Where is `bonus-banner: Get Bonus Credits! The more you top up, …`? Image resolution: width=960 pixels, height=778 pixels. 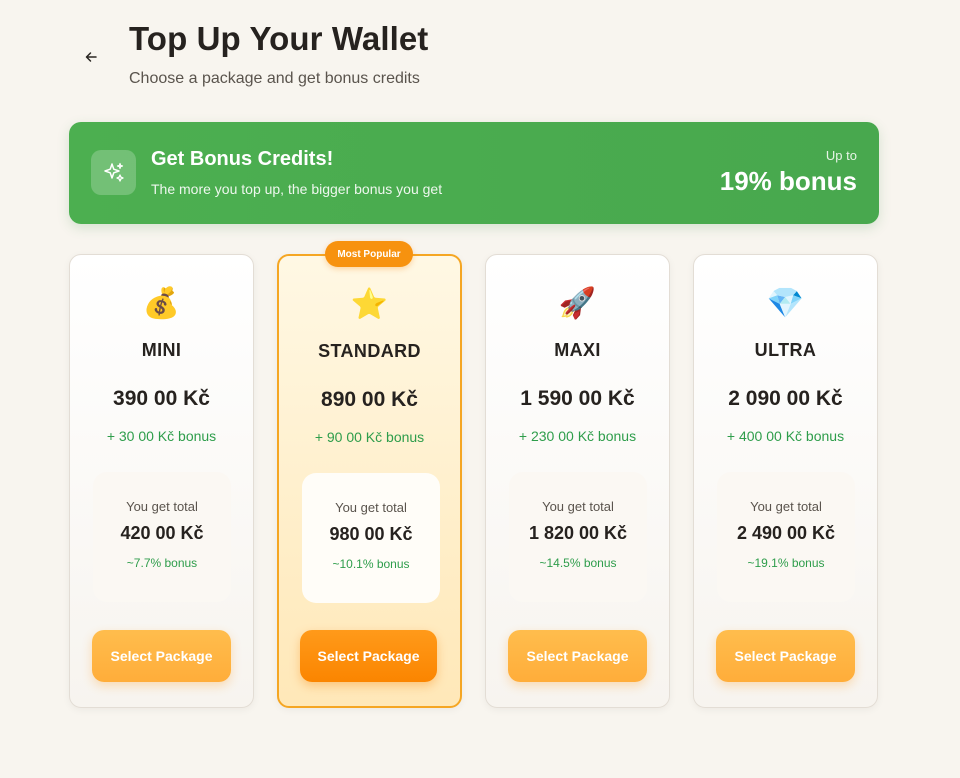 bonus-banner: Get Bonus Credits! The more you top up, … is located at coordinates (474, 173).